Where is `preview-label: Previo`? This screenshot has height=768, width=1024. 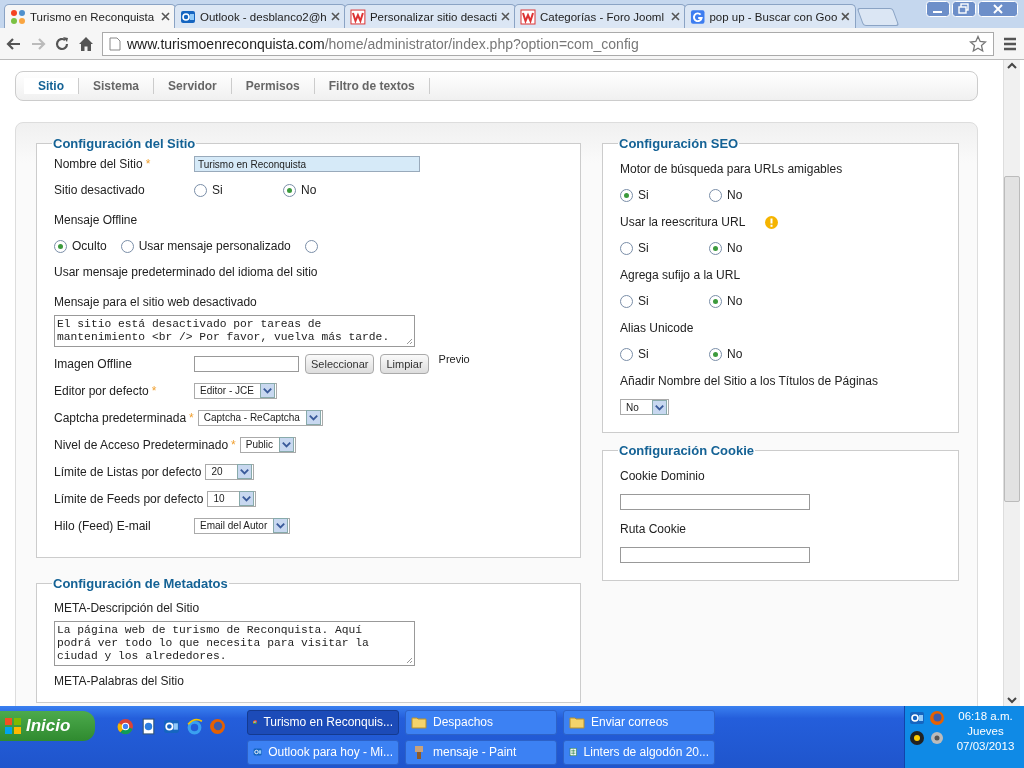 preview-label: Previo is located at coordinates (454, 359).